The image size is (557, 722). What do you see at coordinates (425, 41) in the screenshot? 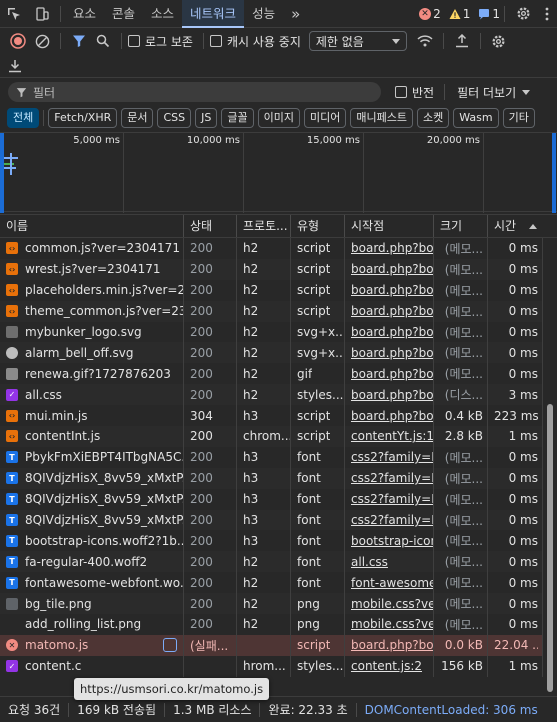
I see `network-conditions-wifi-icon` at bounding box center [425, 41].